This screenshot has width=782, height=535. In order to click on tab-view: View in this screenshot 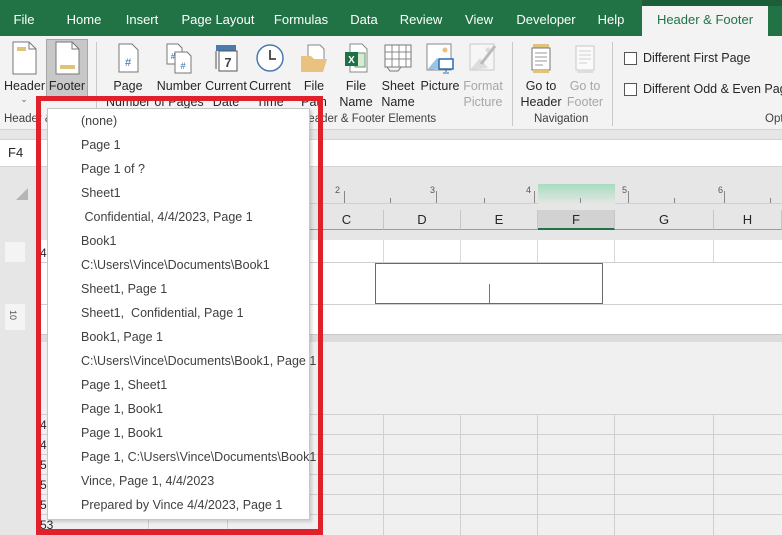, I will do `click(479, 18)`.